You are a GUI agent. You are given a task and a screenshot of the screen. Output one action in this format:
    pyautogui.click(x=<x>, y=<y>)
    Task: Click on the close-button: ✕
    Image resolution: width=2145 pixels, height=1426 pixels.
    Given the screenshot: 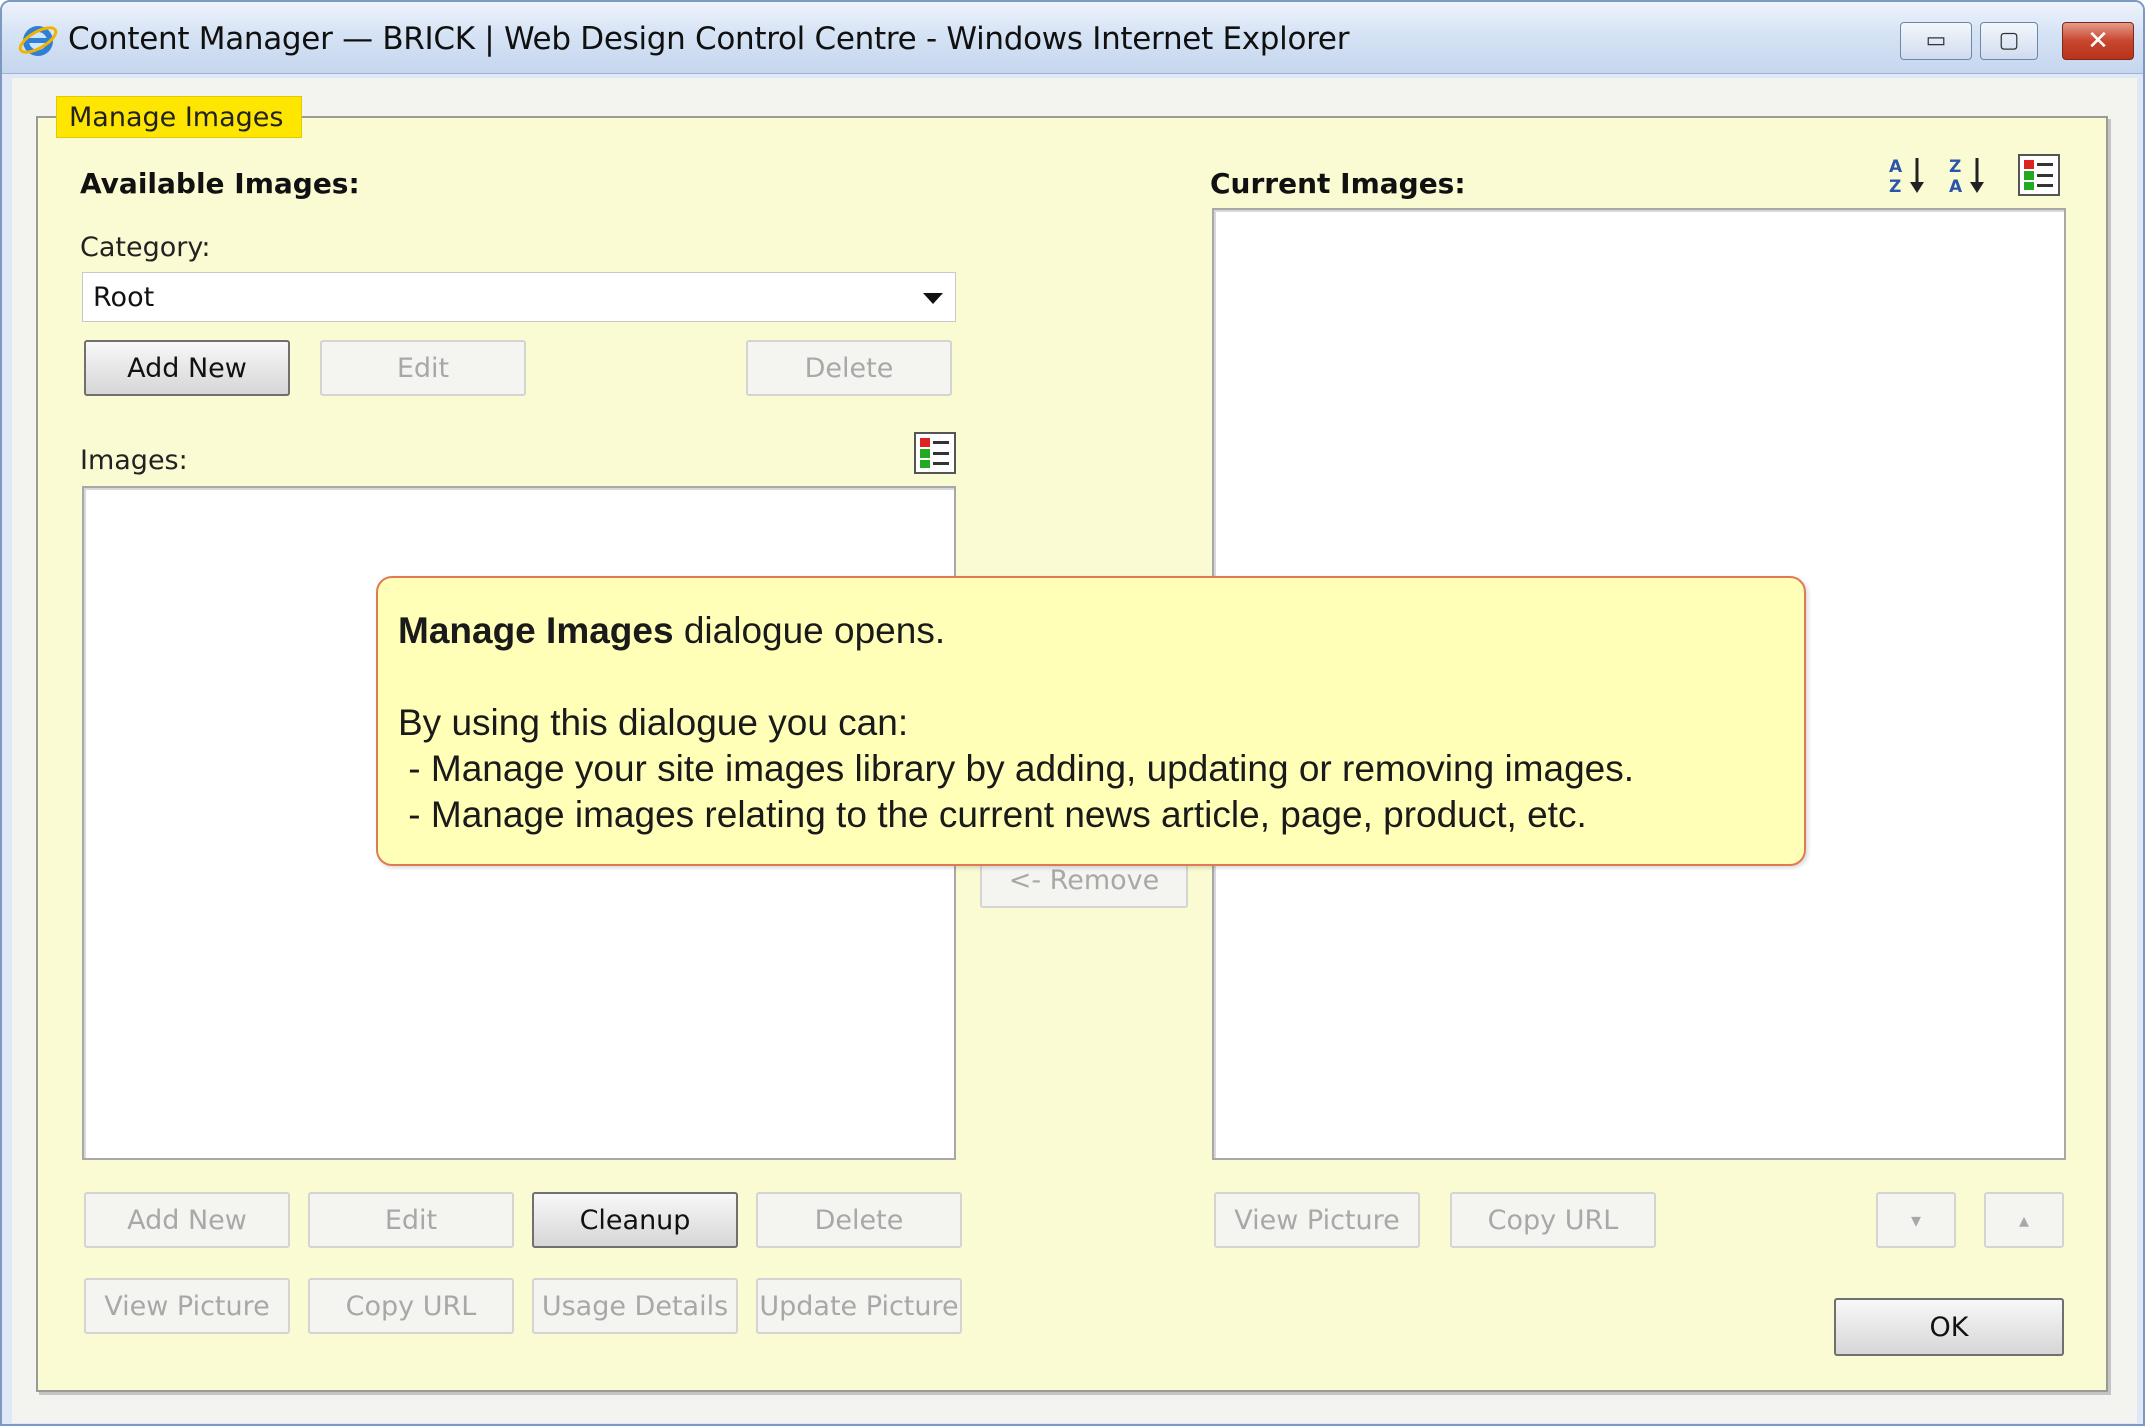 What is the action you would take?
    pyautogui.click(x=2098, y=41)
    